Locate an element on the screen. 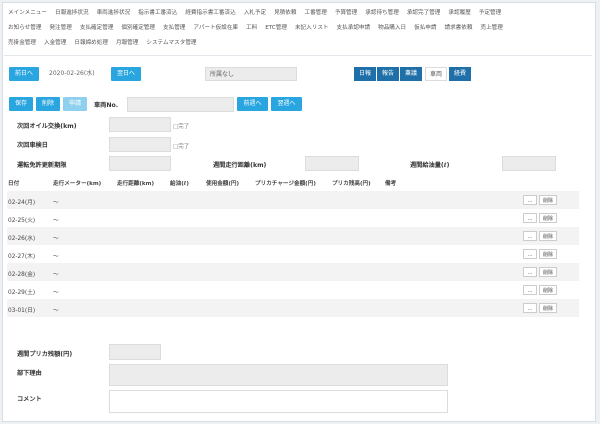 This screenshot has width=600, height=424. comment-label: コメント is located at coordinates (29, 399).